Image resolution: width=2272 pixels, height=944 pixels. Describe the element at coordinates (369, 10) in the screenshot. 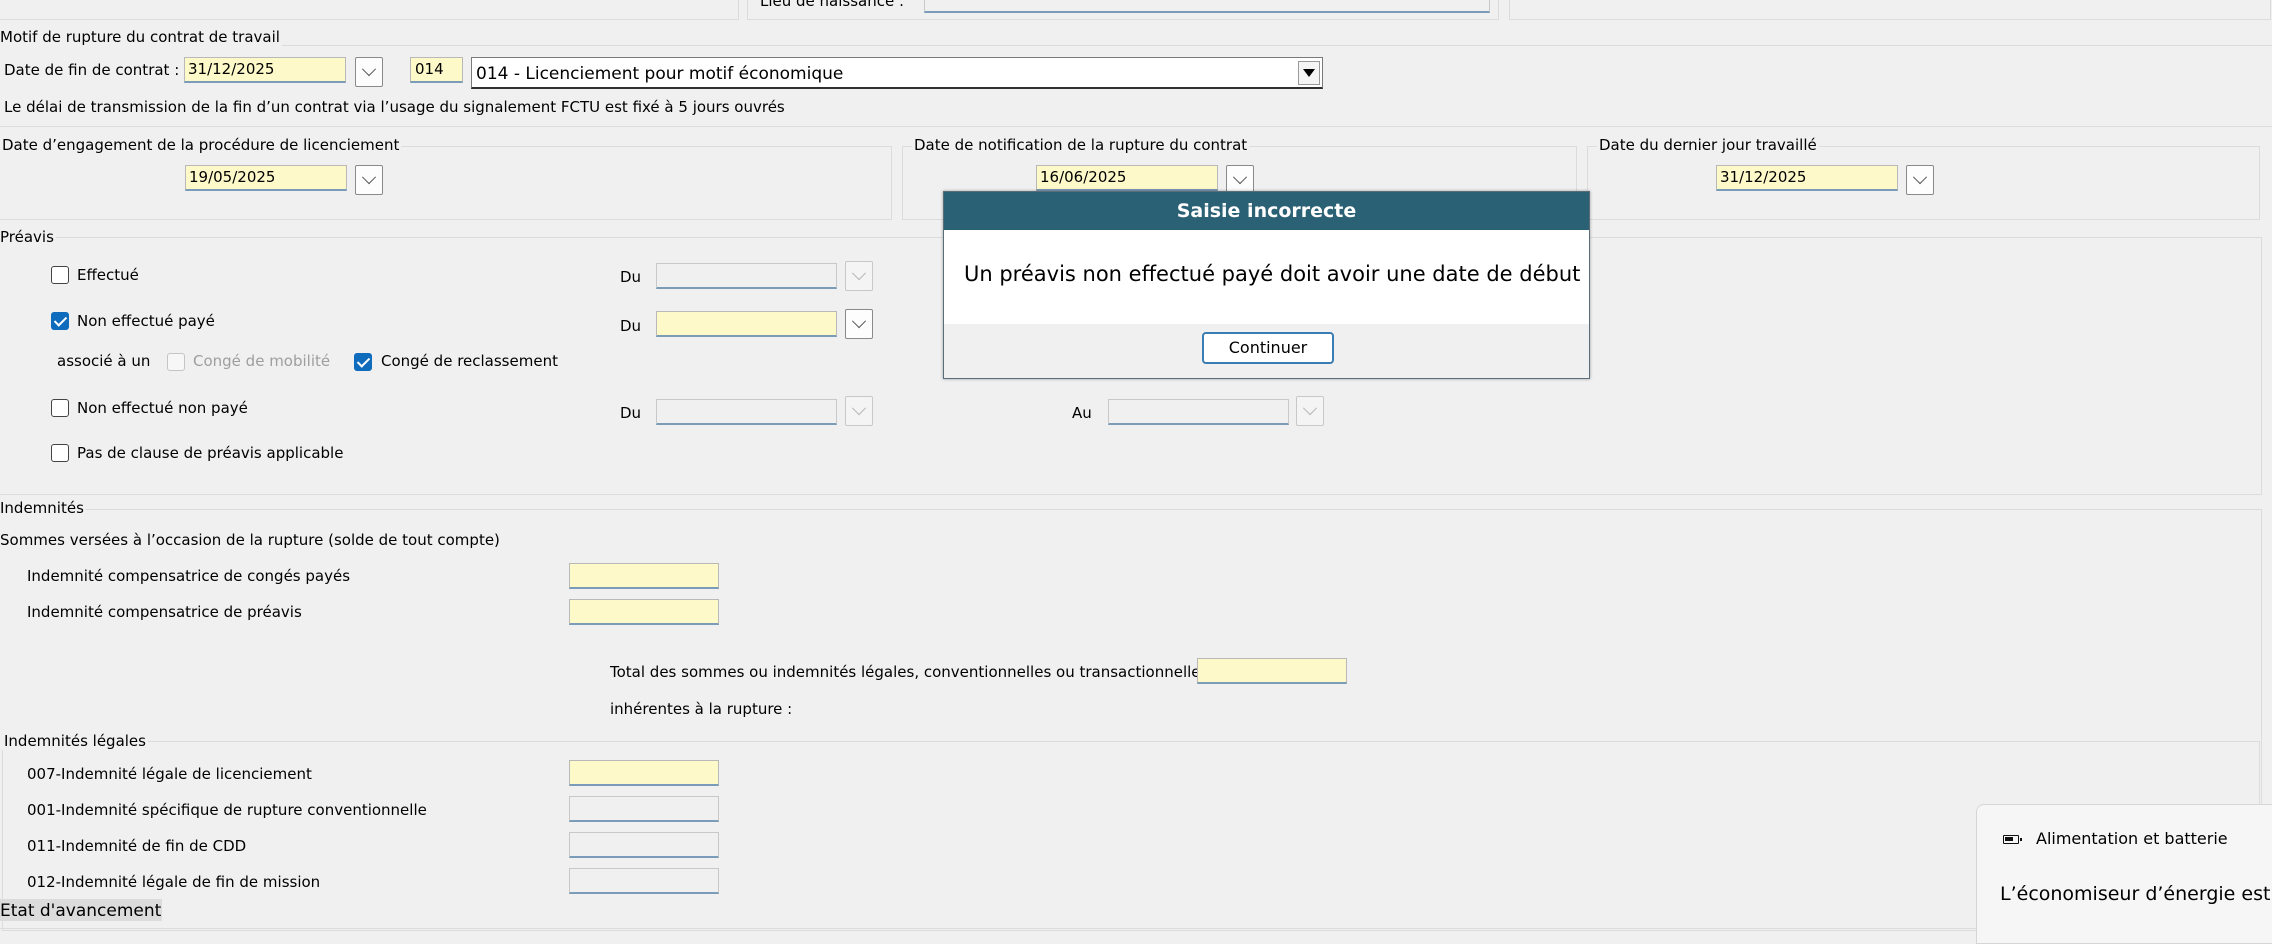

I see `top-left-panel` at that location.